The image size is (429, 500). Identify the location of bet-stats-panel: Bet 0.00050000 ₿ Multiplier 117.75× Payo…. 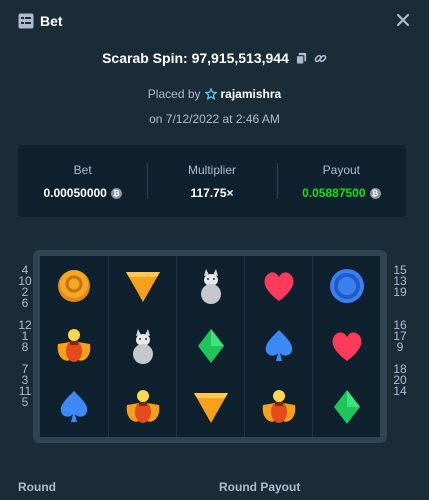
(212, 181).